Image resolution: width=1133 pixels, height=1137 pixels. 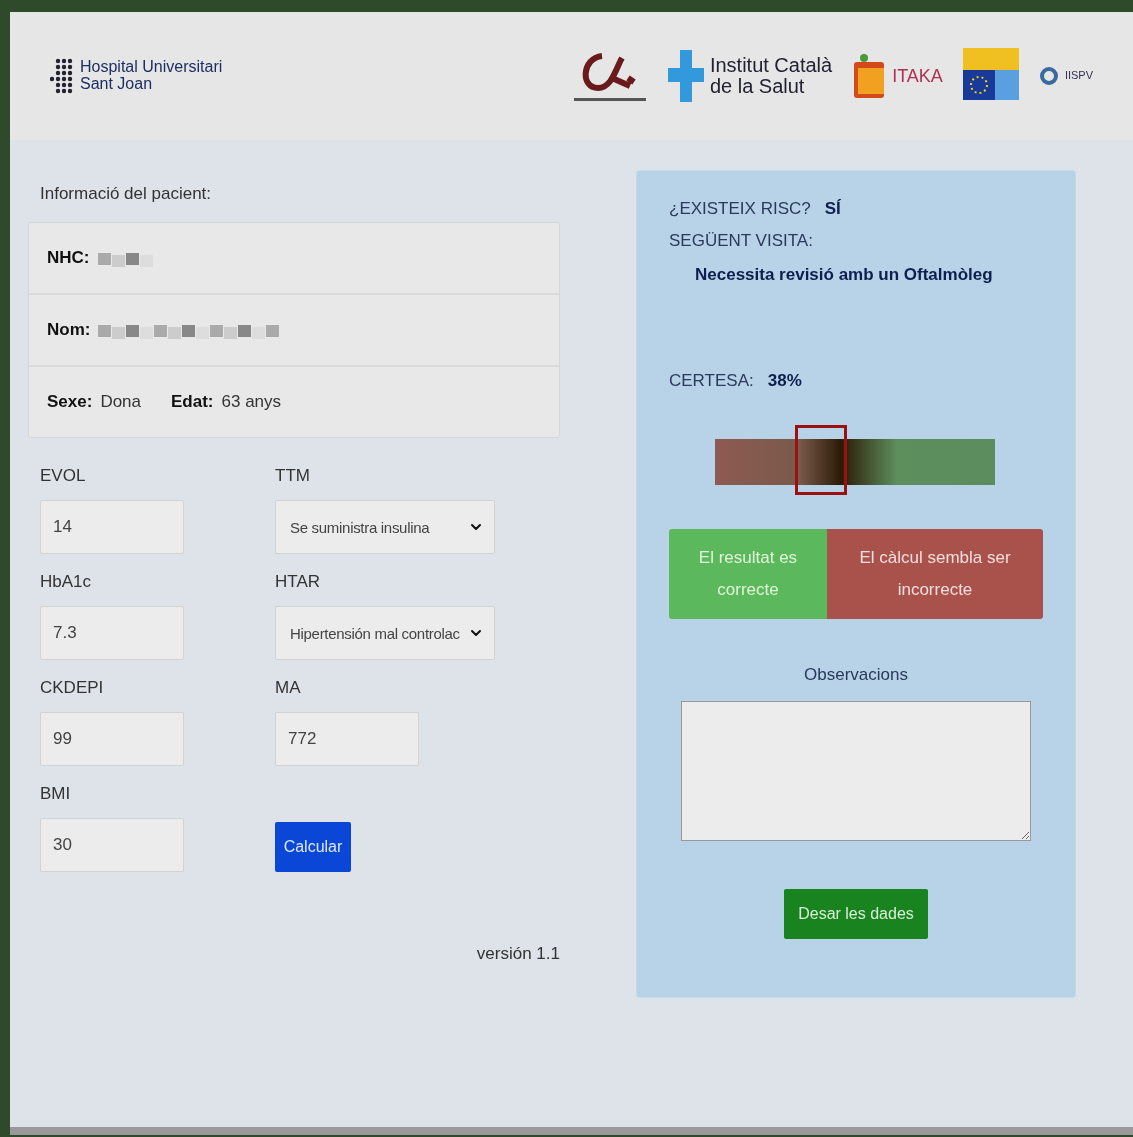 I want to click on sex-value: Dona, so click(x=120, y=402).